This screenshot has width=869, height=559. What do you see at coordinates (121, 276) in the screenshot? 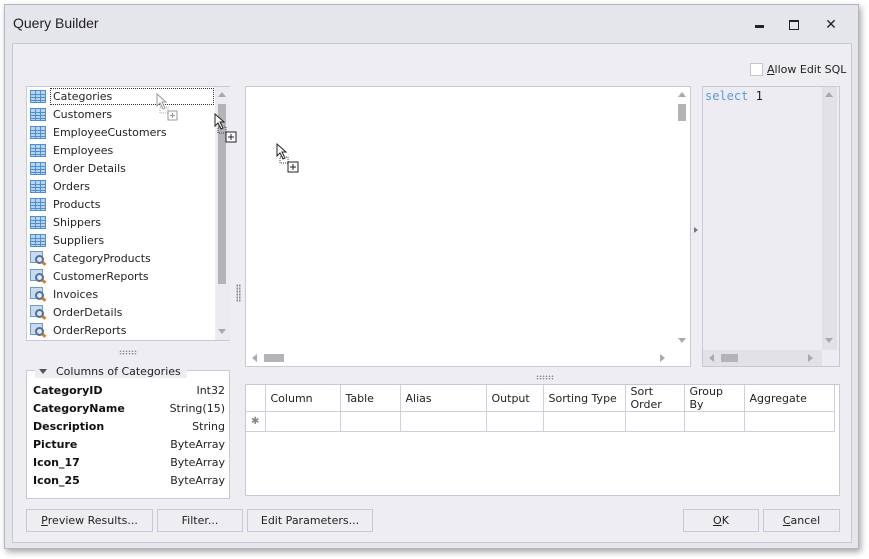
I see `table-list-item: CustomerReports` at bounding box center [121, 276].